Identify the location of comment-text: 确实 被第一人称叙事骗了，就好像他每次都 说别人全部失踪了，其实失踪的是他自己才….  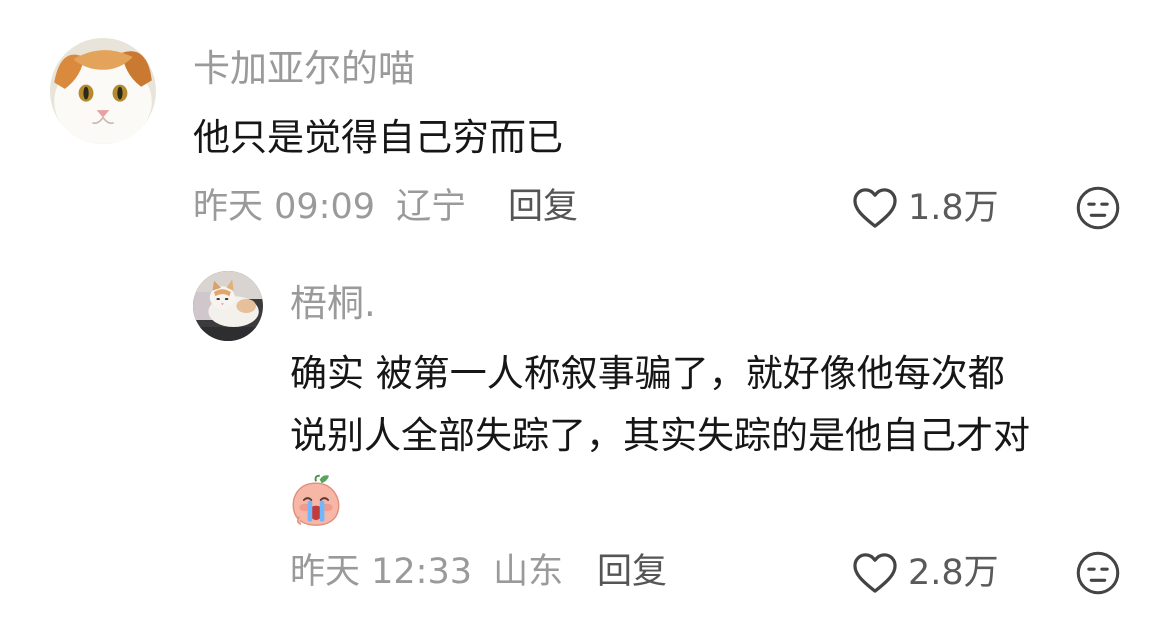
(660, 405).